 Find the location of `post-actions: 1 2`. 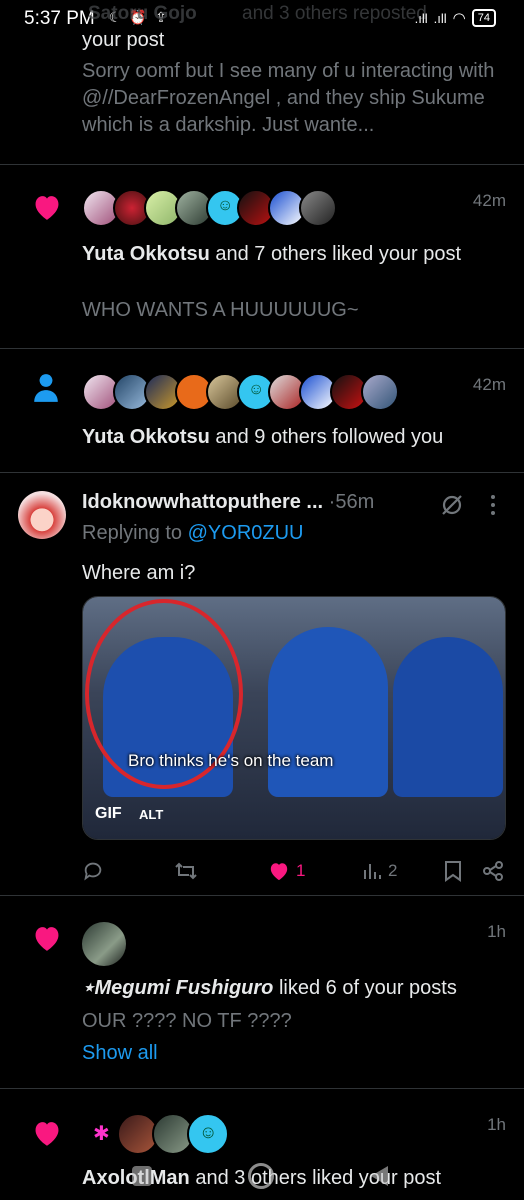

post-actions: 1 2 is located at coordinates (295, 871).